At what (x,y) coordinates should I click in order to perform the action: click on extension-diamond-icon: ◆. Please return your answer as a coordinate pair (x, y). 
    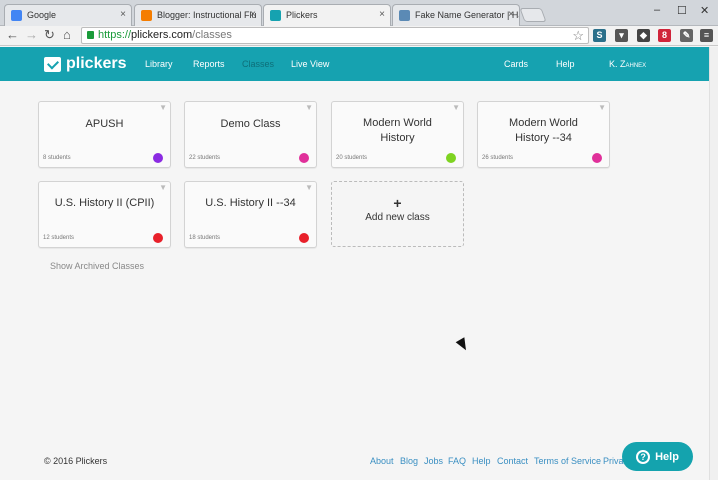
    Looking at the image, I should click on (643, 35).